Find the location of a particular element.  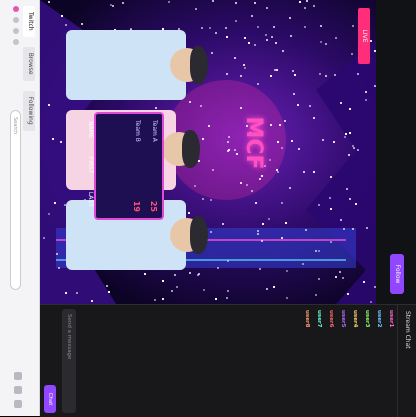

chat-username: user3 is located at coordinates (367, 318).